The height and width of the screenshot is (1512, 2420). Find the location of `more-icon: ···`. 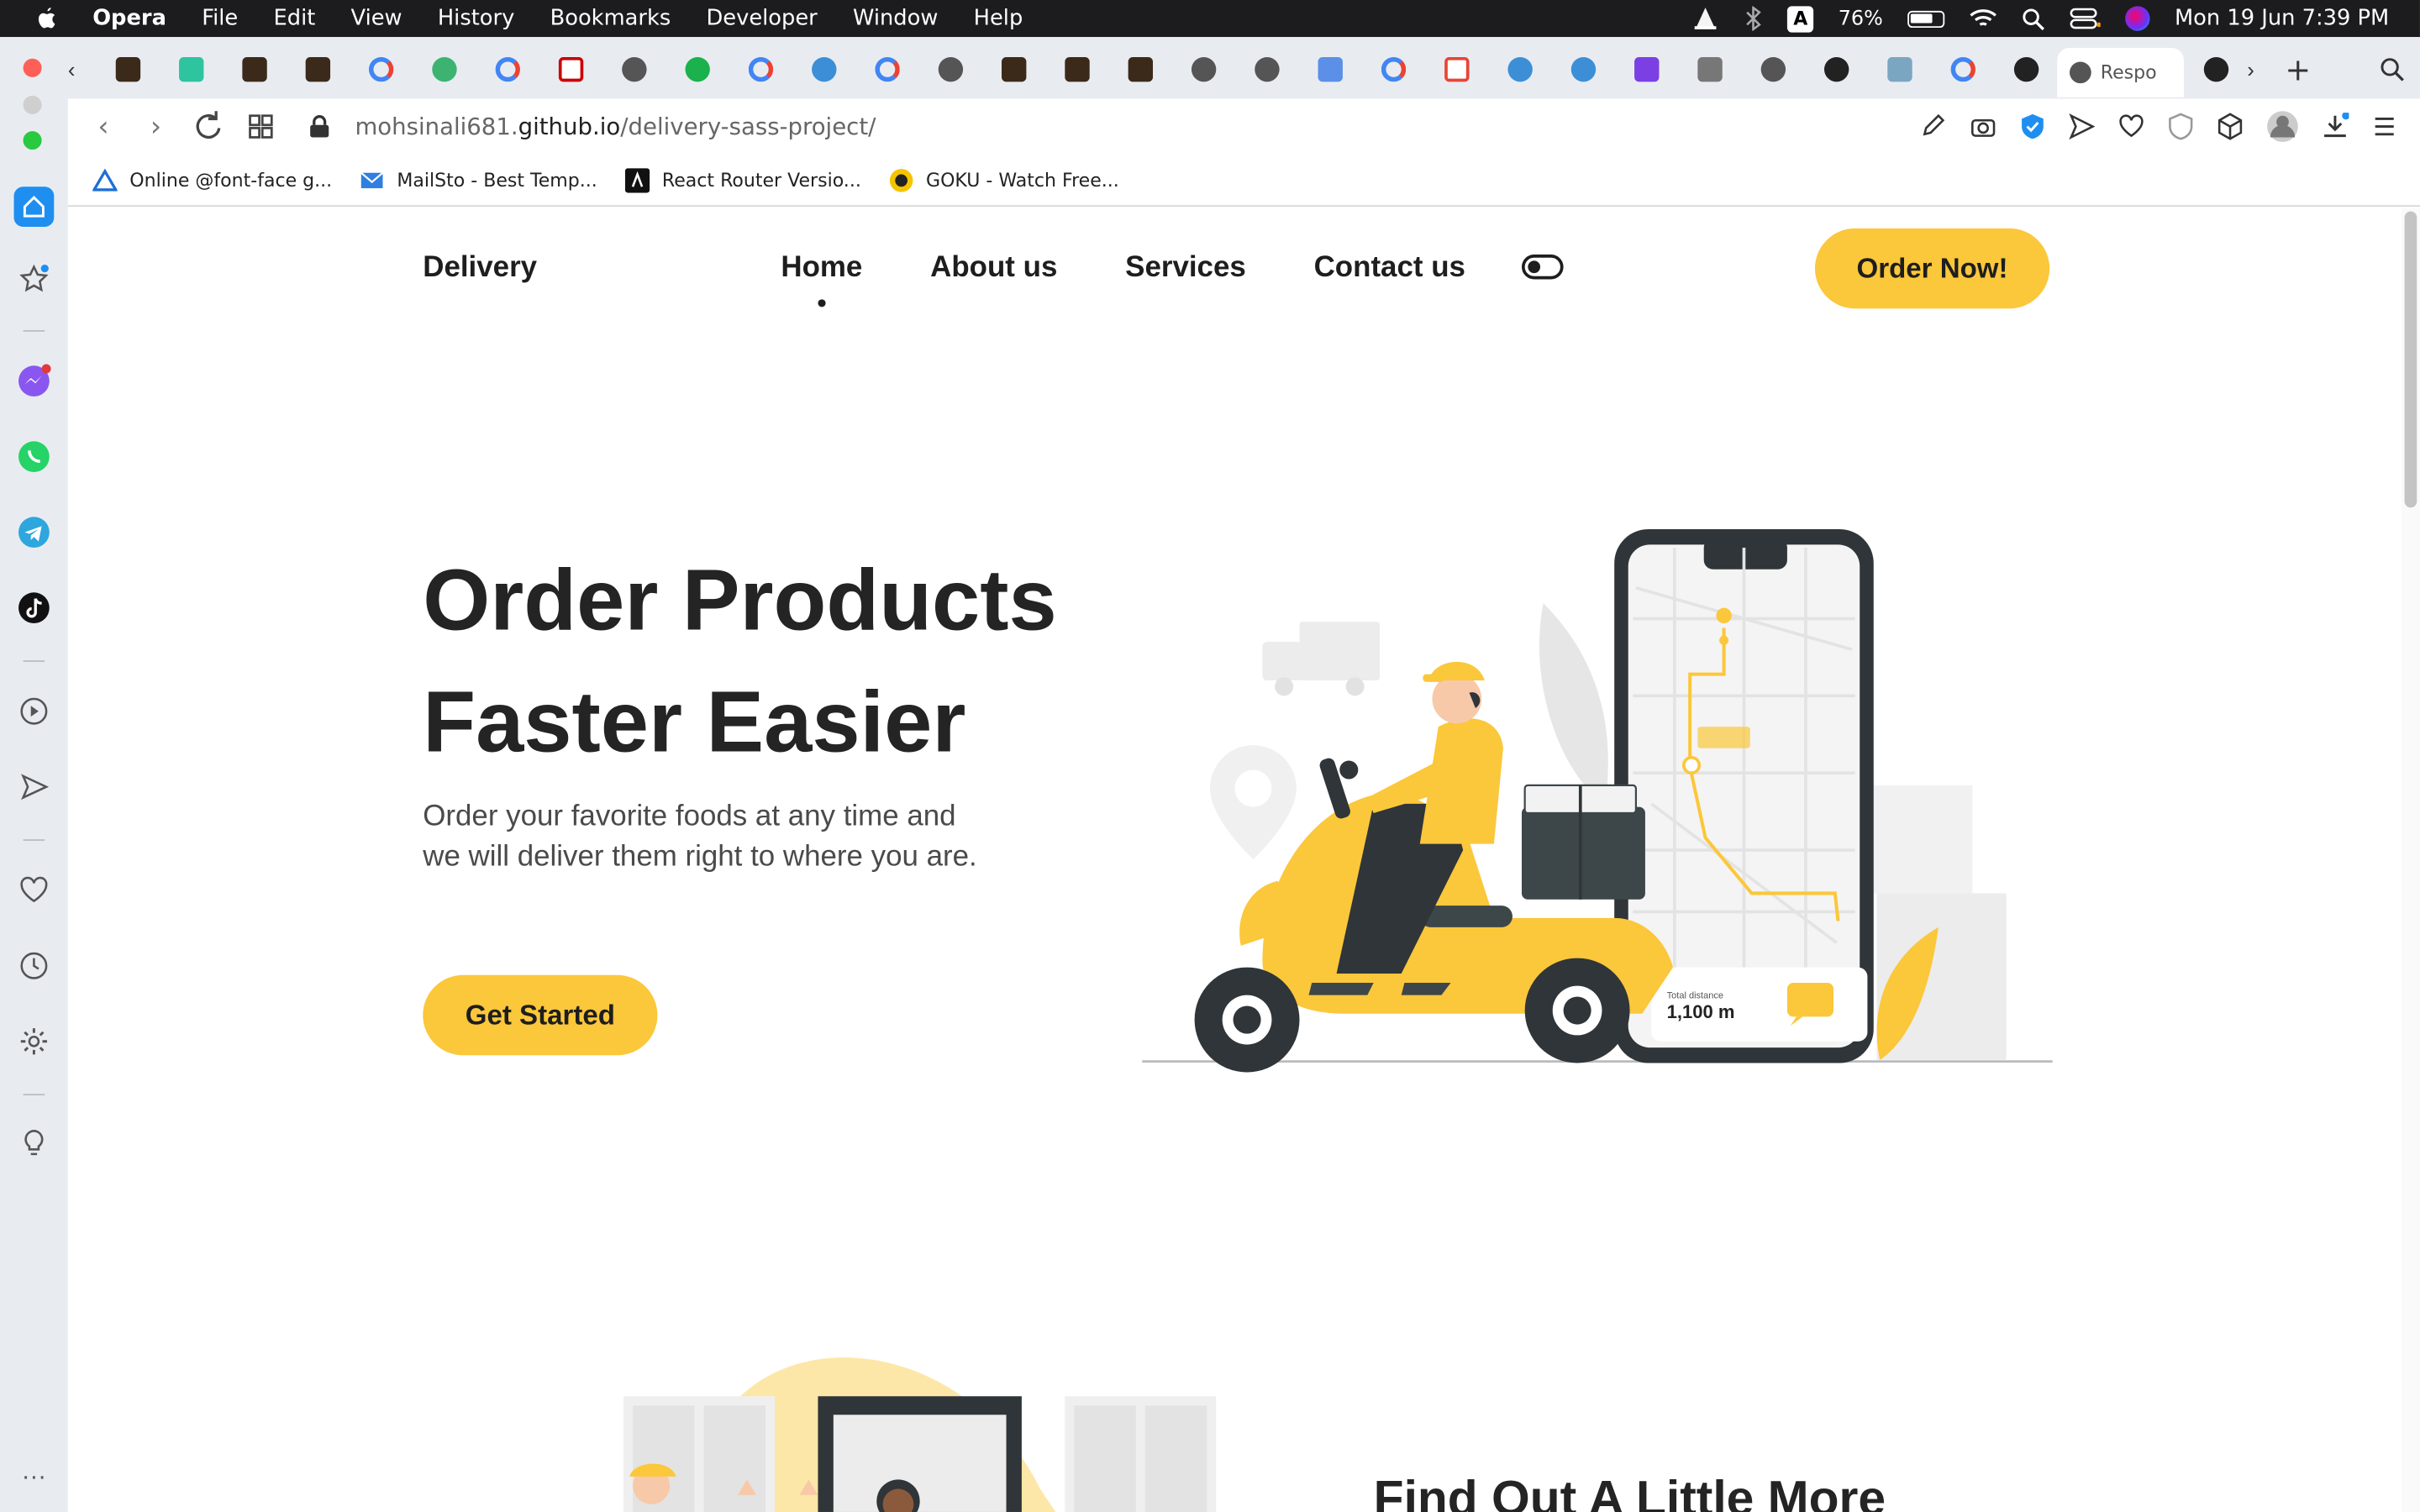

more-icon: ··· is located at coordinates (34, 1478).